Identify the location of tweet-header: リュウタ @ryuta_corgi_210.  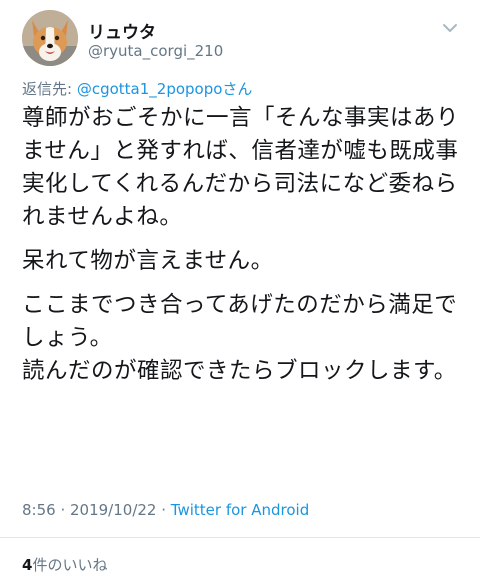
(242, 40).